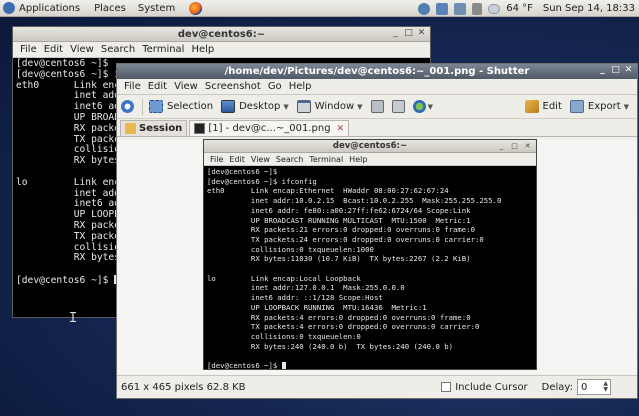 The height and width of the screenshot is (416, 639). Describe the element at coordinates (491, 387) in the screenshot. I see `include-cursor-label: Include Cursor` at that location.